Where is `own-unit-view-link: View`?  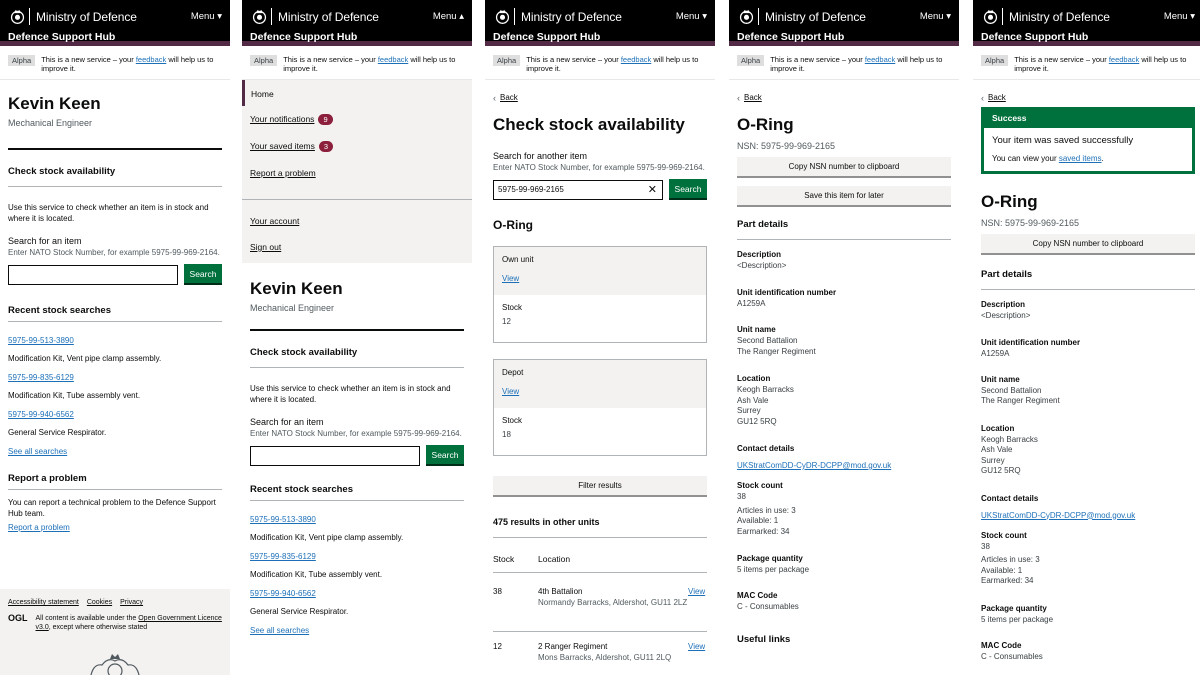 own-unit-view-link: View is located at coordinates (600, 279).